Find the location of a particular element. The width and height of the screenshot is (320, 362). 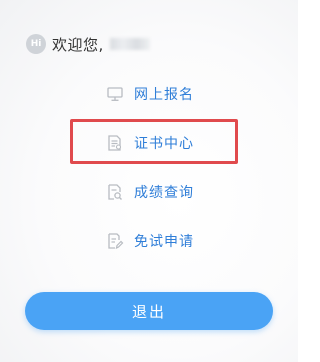

logout-button: 退出 is located at coordinates (149, 311).